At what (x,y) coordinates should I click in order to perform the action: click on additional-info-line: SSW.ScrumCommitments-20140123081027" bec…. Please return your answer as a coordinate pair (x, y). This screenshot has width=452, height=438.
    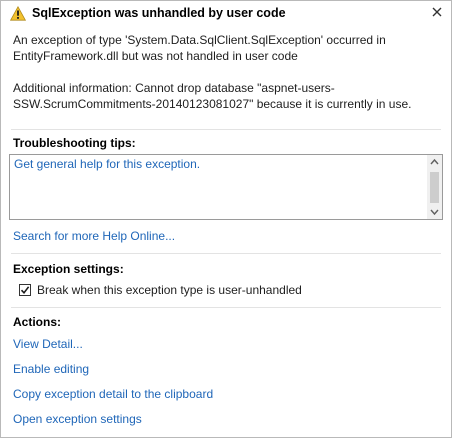
    Looking at the image, I should click on (212, 104).